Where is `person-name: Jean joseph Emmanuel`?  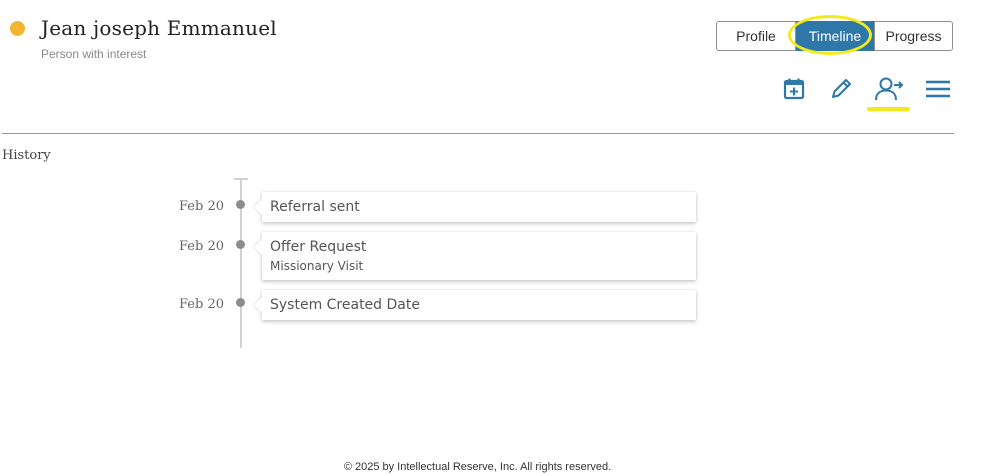
person-name: Jean joseph Emmanuel is located at coordinates (159, 28).